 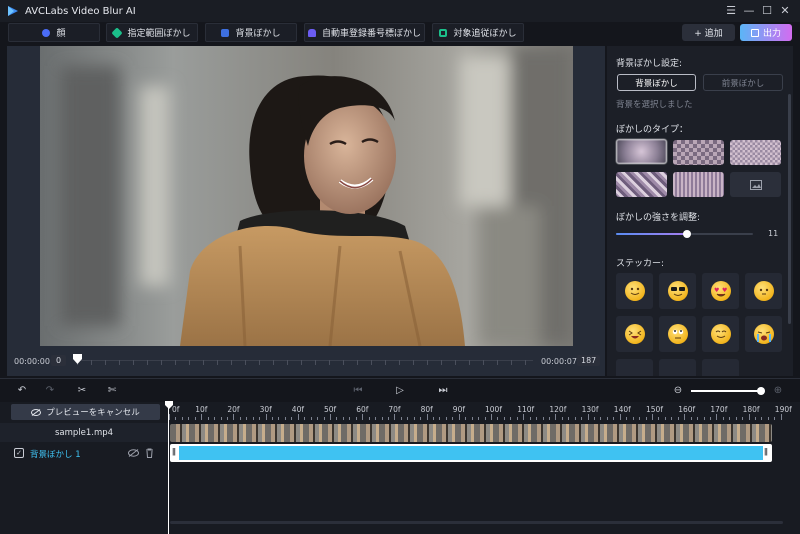 I want to click on clip-right-handle-icon: ǁ, so click(x=766, y=451).